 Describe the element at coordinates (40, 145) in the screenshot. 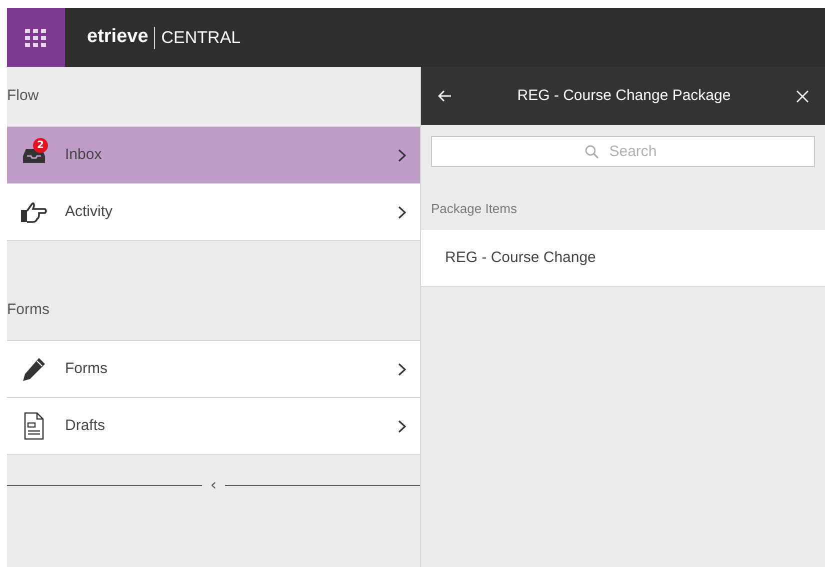

I see `count-badge: 2` at that location.